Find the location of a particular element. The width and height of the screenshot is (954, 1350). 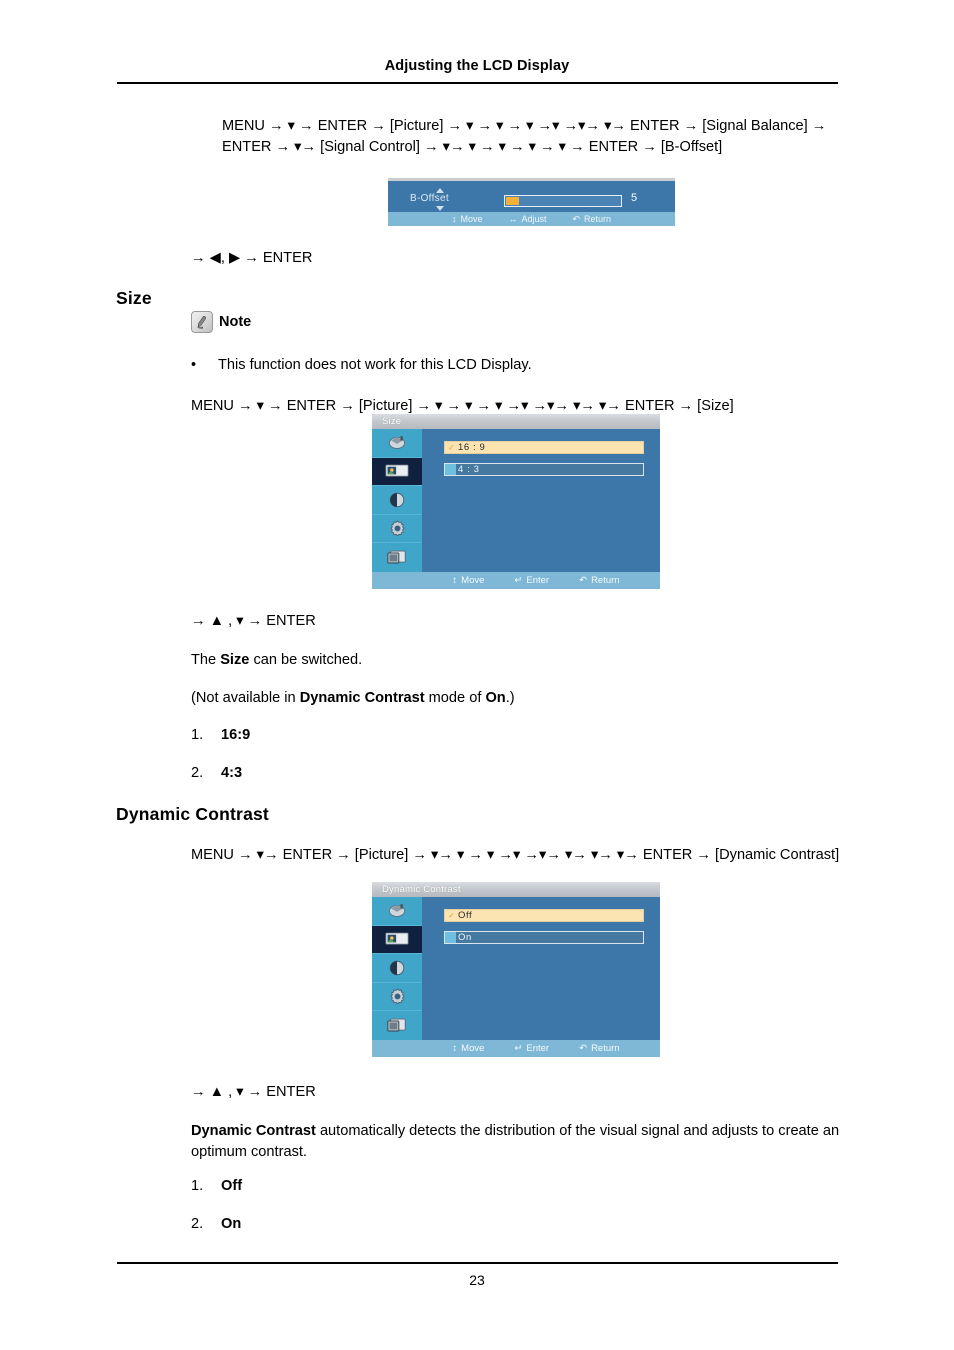

size-after-nav: → ▲ , ▾ → ENTER is located at coordinates (253, 621).